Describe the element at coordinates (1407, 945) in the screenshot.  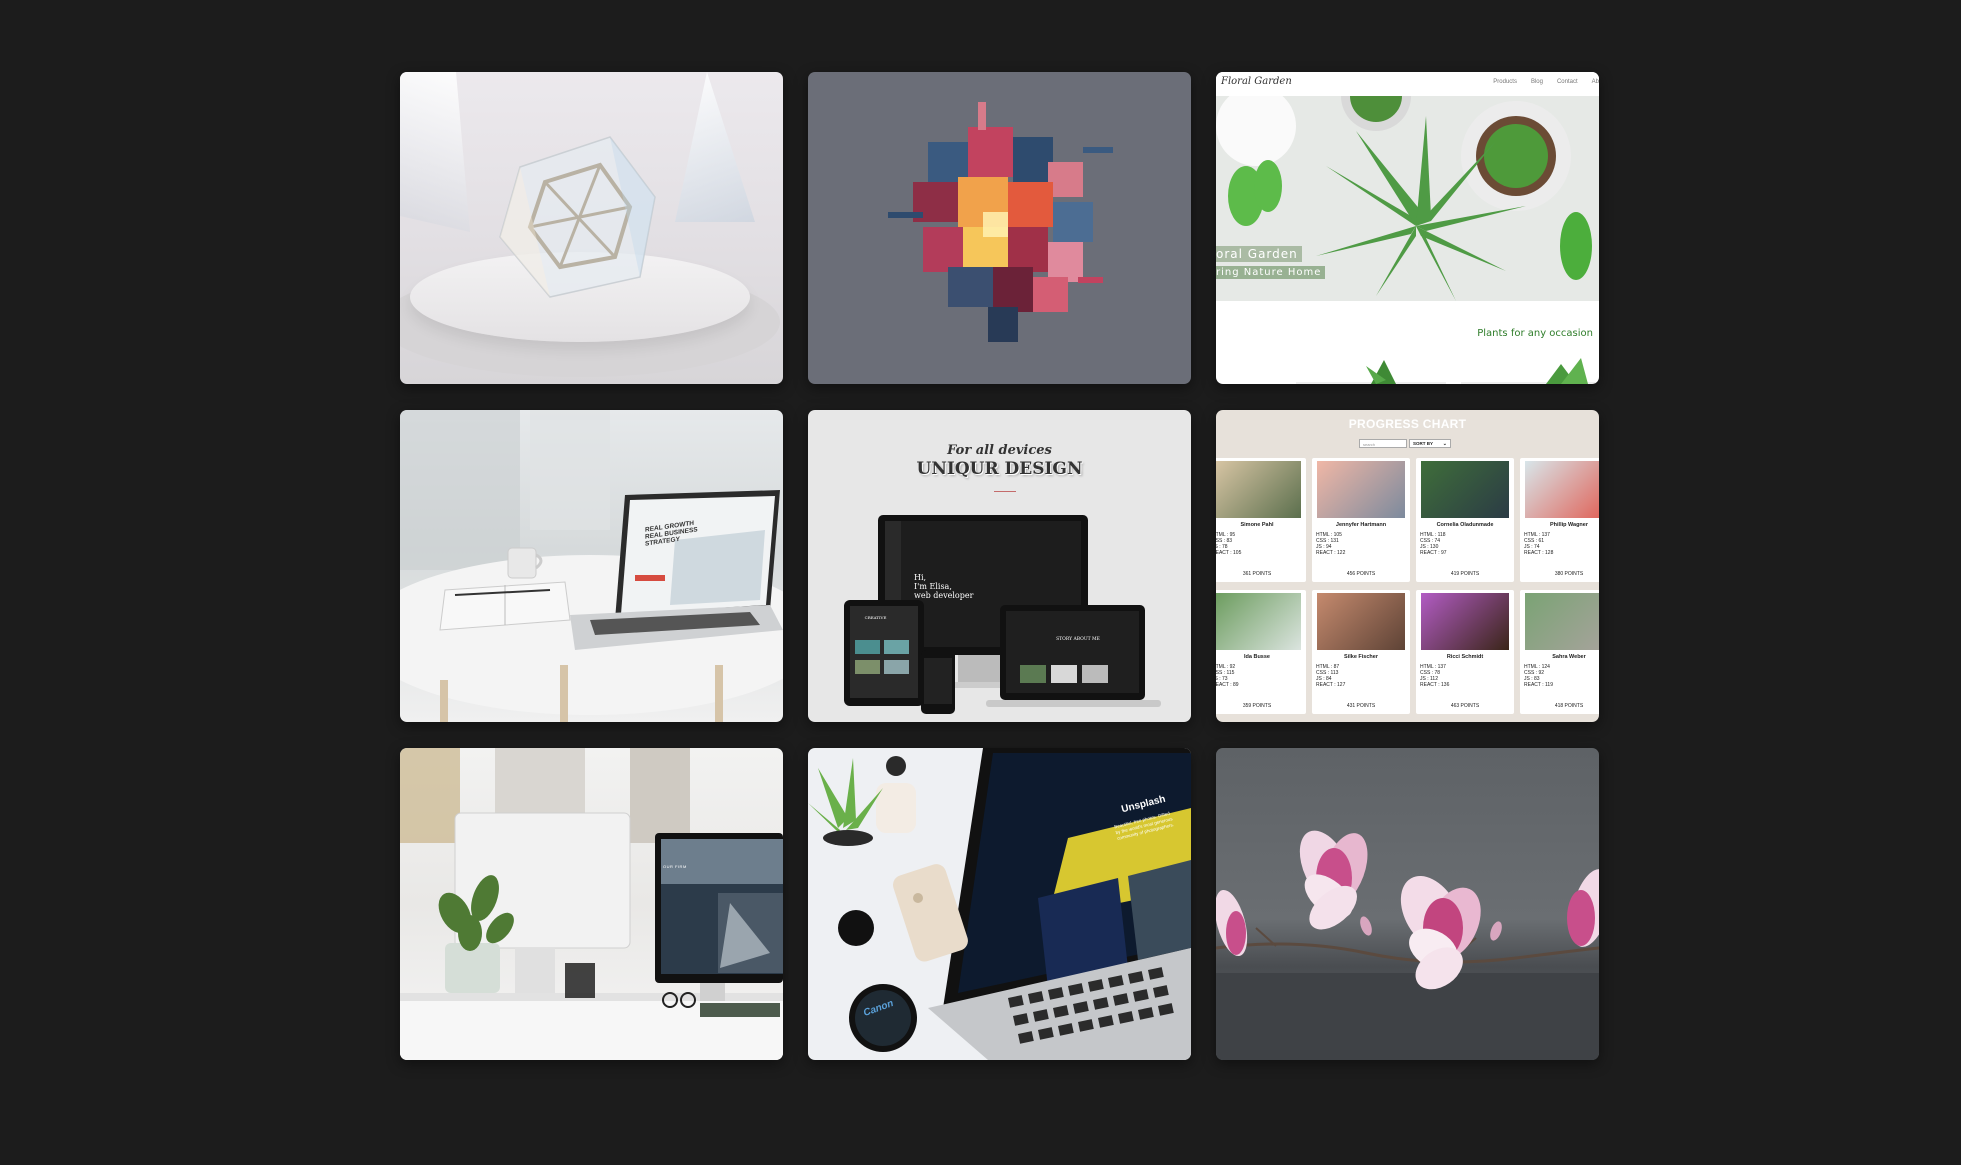
I see `magnolia-scene` at that location.